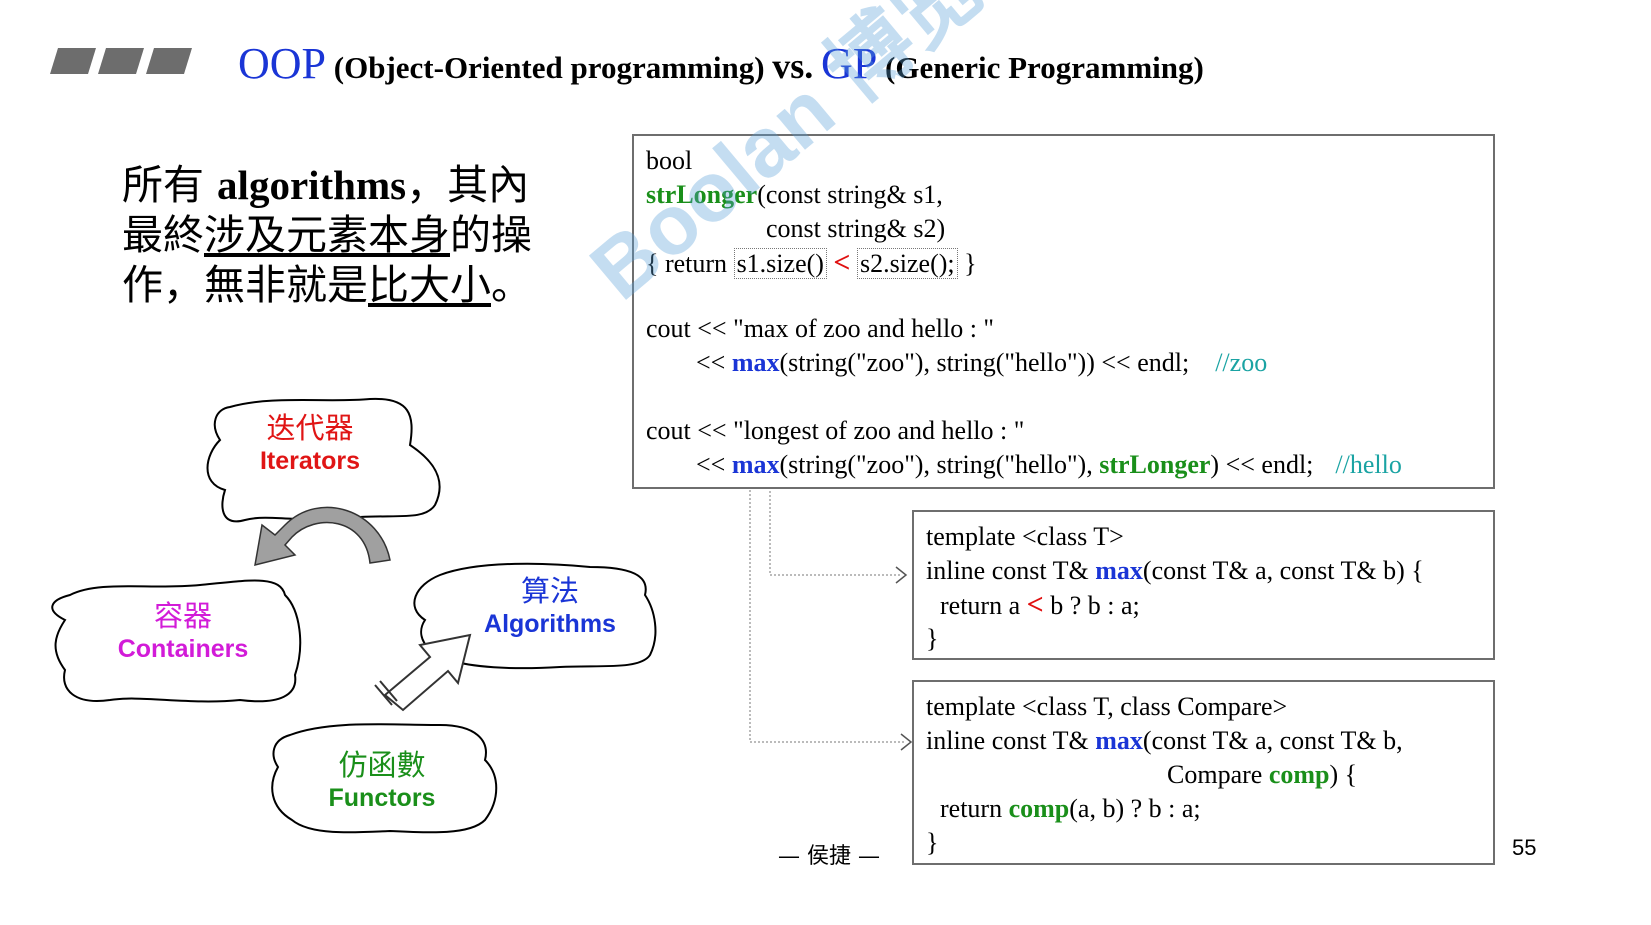  I want to click on code-line: template <class T, class Compare>, so click(1107, 706).